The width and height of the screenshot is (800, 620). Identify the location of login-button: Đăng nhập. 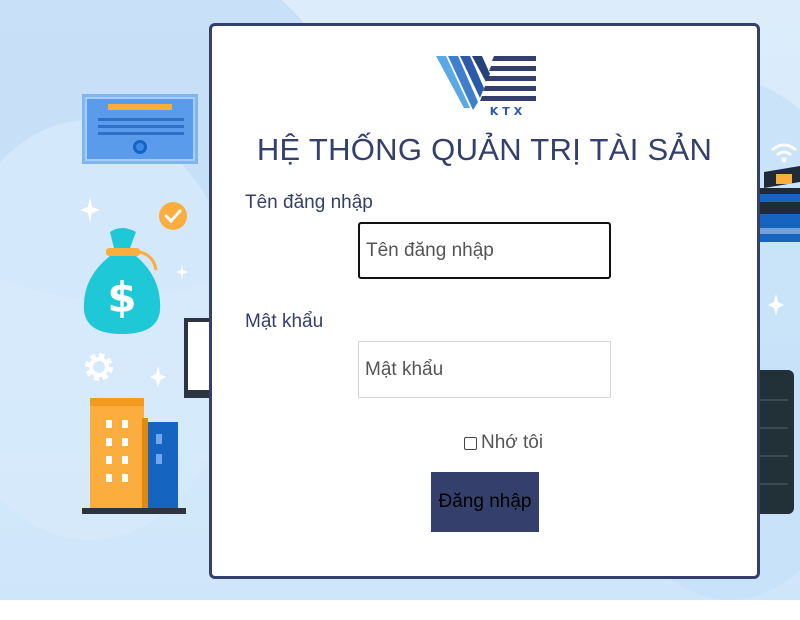
(485, 502).